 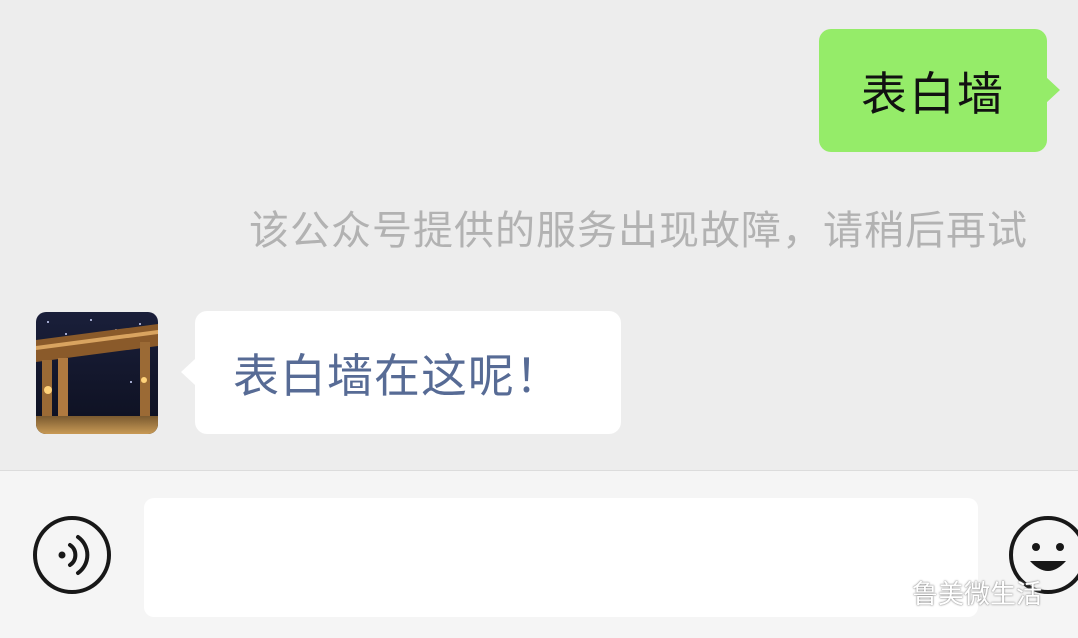 I want to click on incoming-message-bubble: 表白墙在这呢！, so click(x=401, y=372).